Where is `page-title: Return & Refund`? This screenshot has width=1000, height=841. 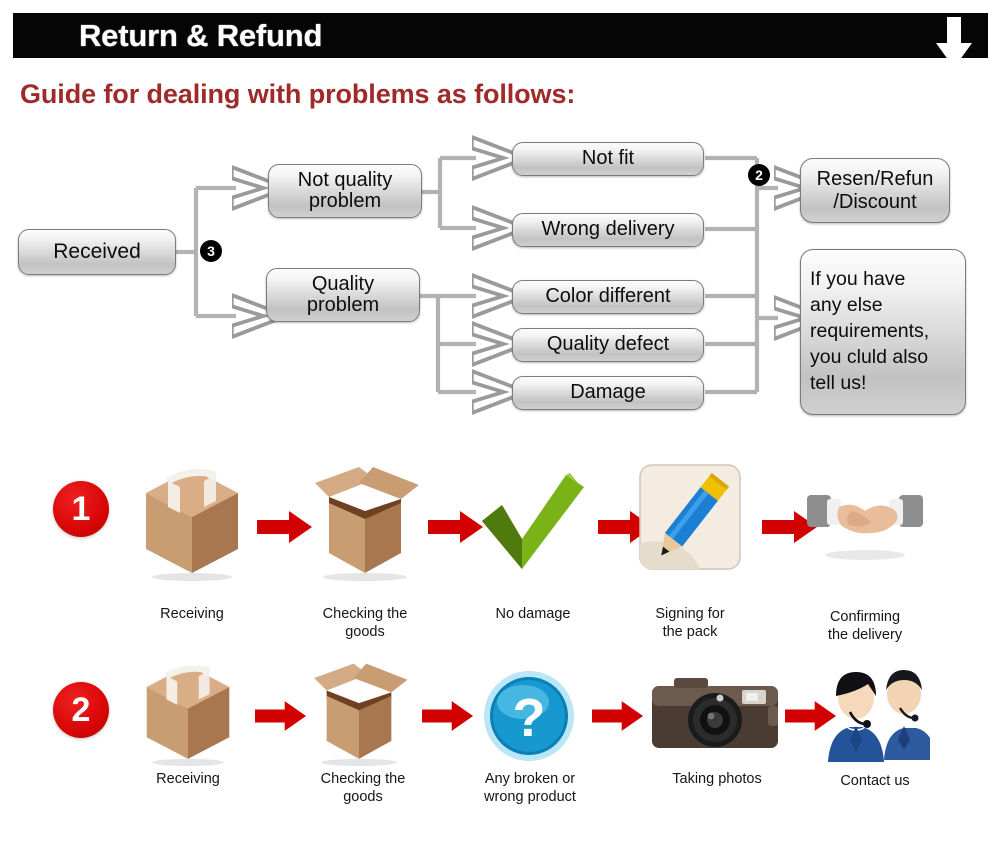 page-title: Return & Refund is located at coordinates (201, 35).